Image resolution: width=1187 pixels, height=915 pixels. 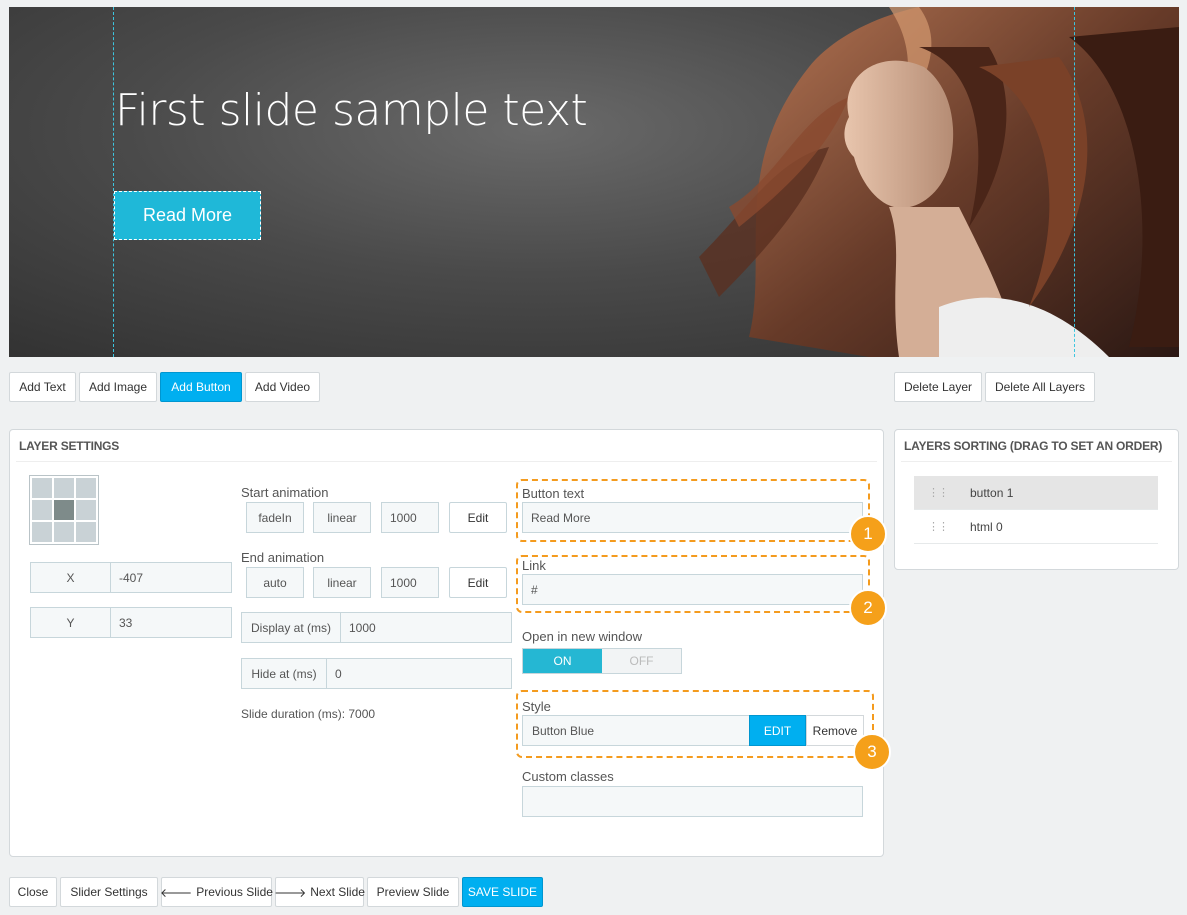 What do you see at coordinates (1033, 446) in the screenshot?
I see `layers-sorting-heading: LAYERS SORTING (DRAG TO SET AN ORDER)` at bounding box center [1033, 446].